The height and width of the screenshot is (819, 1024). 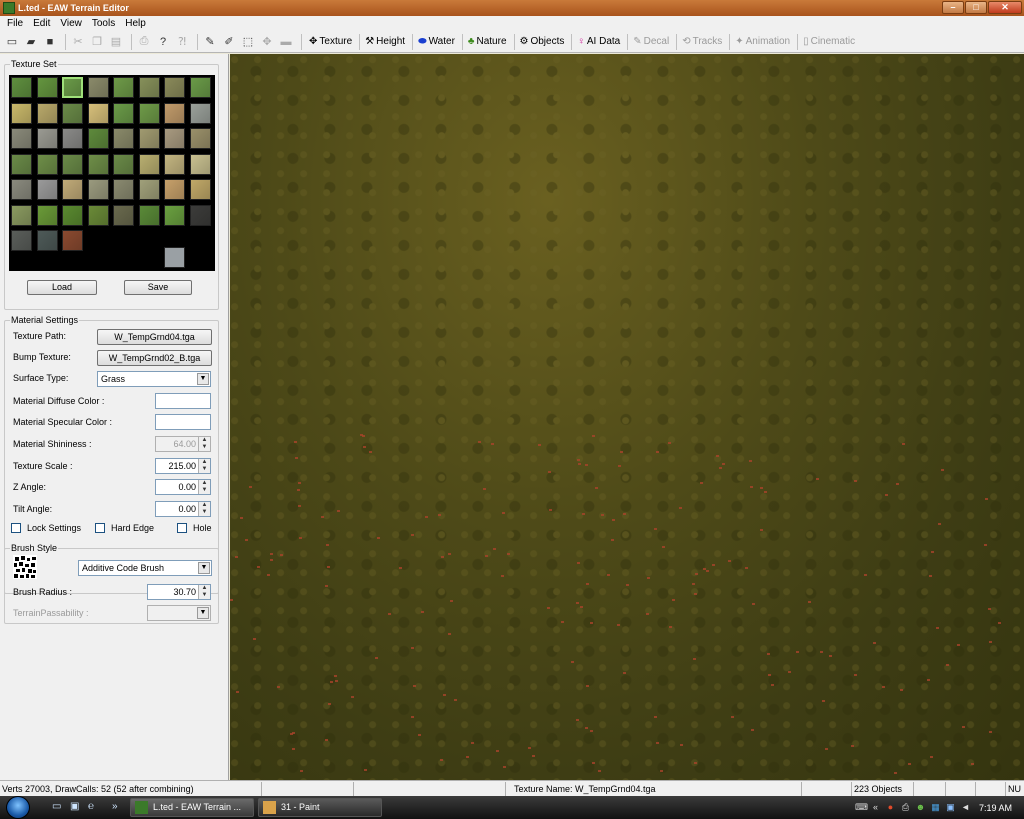 What do you see at coordinates (320, 807) in the screenshot?
I see `taskbar-item-paint: 31 - Paint` at bounding box center [320, 807].